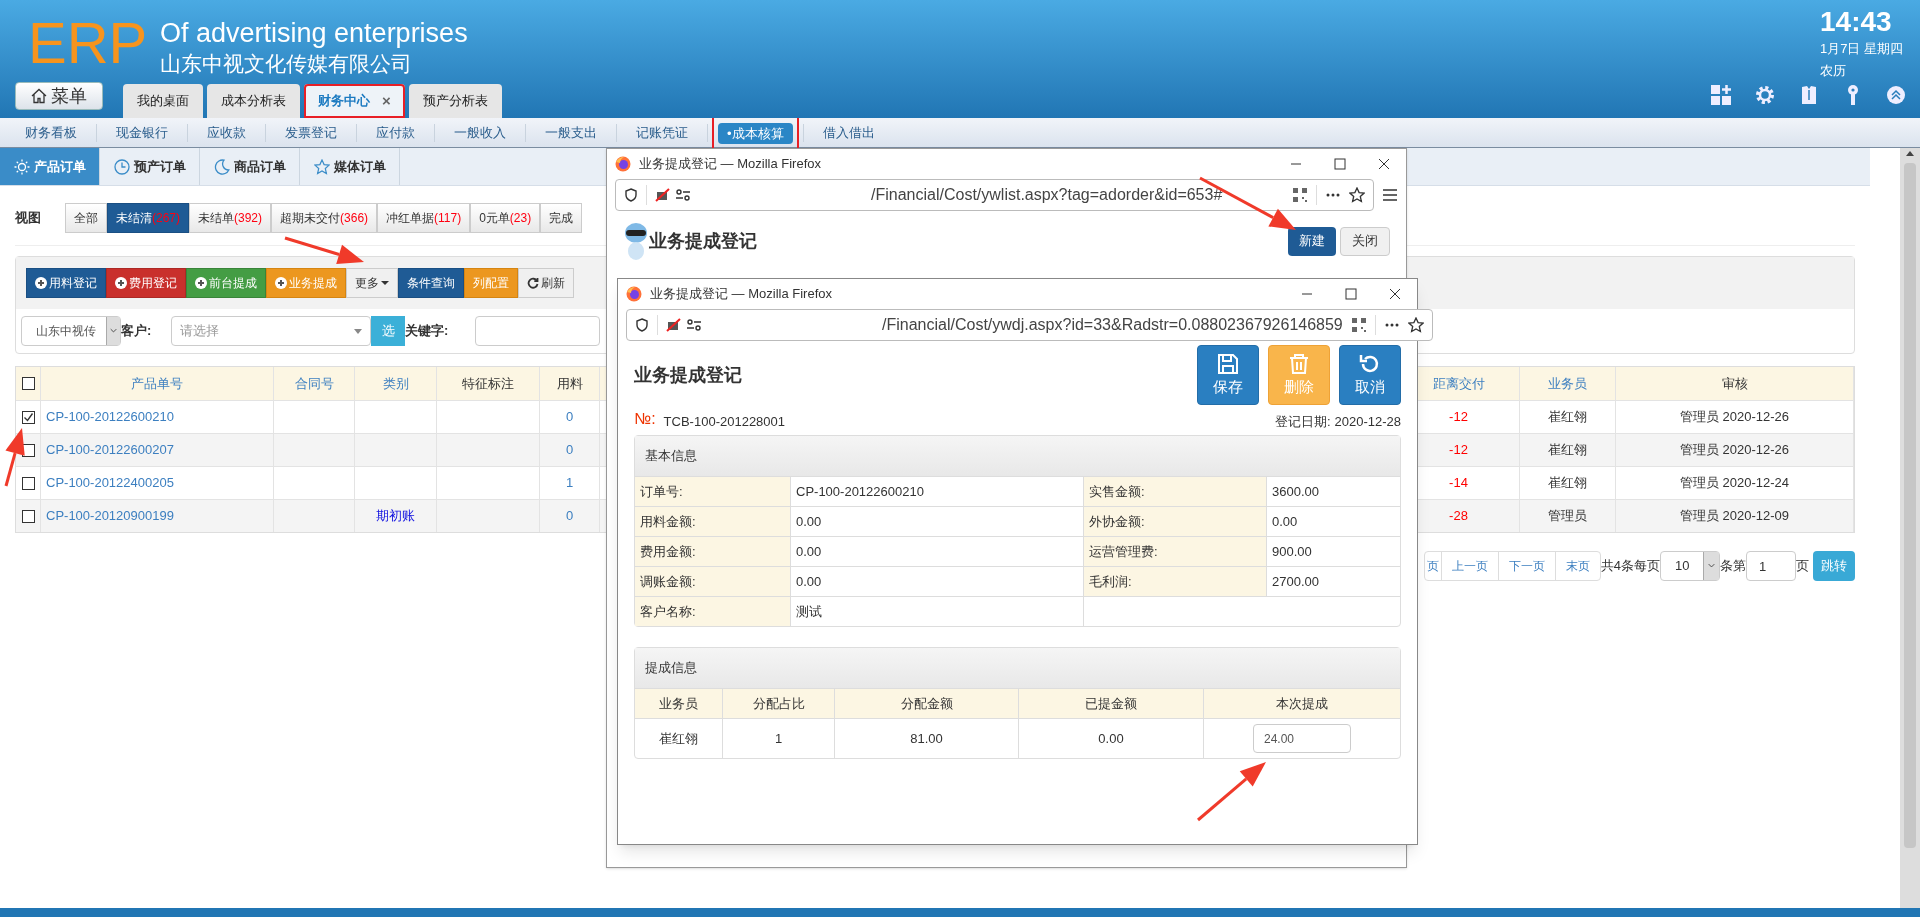  I want to click on field-label: 客户名称:, so click(668, 611).